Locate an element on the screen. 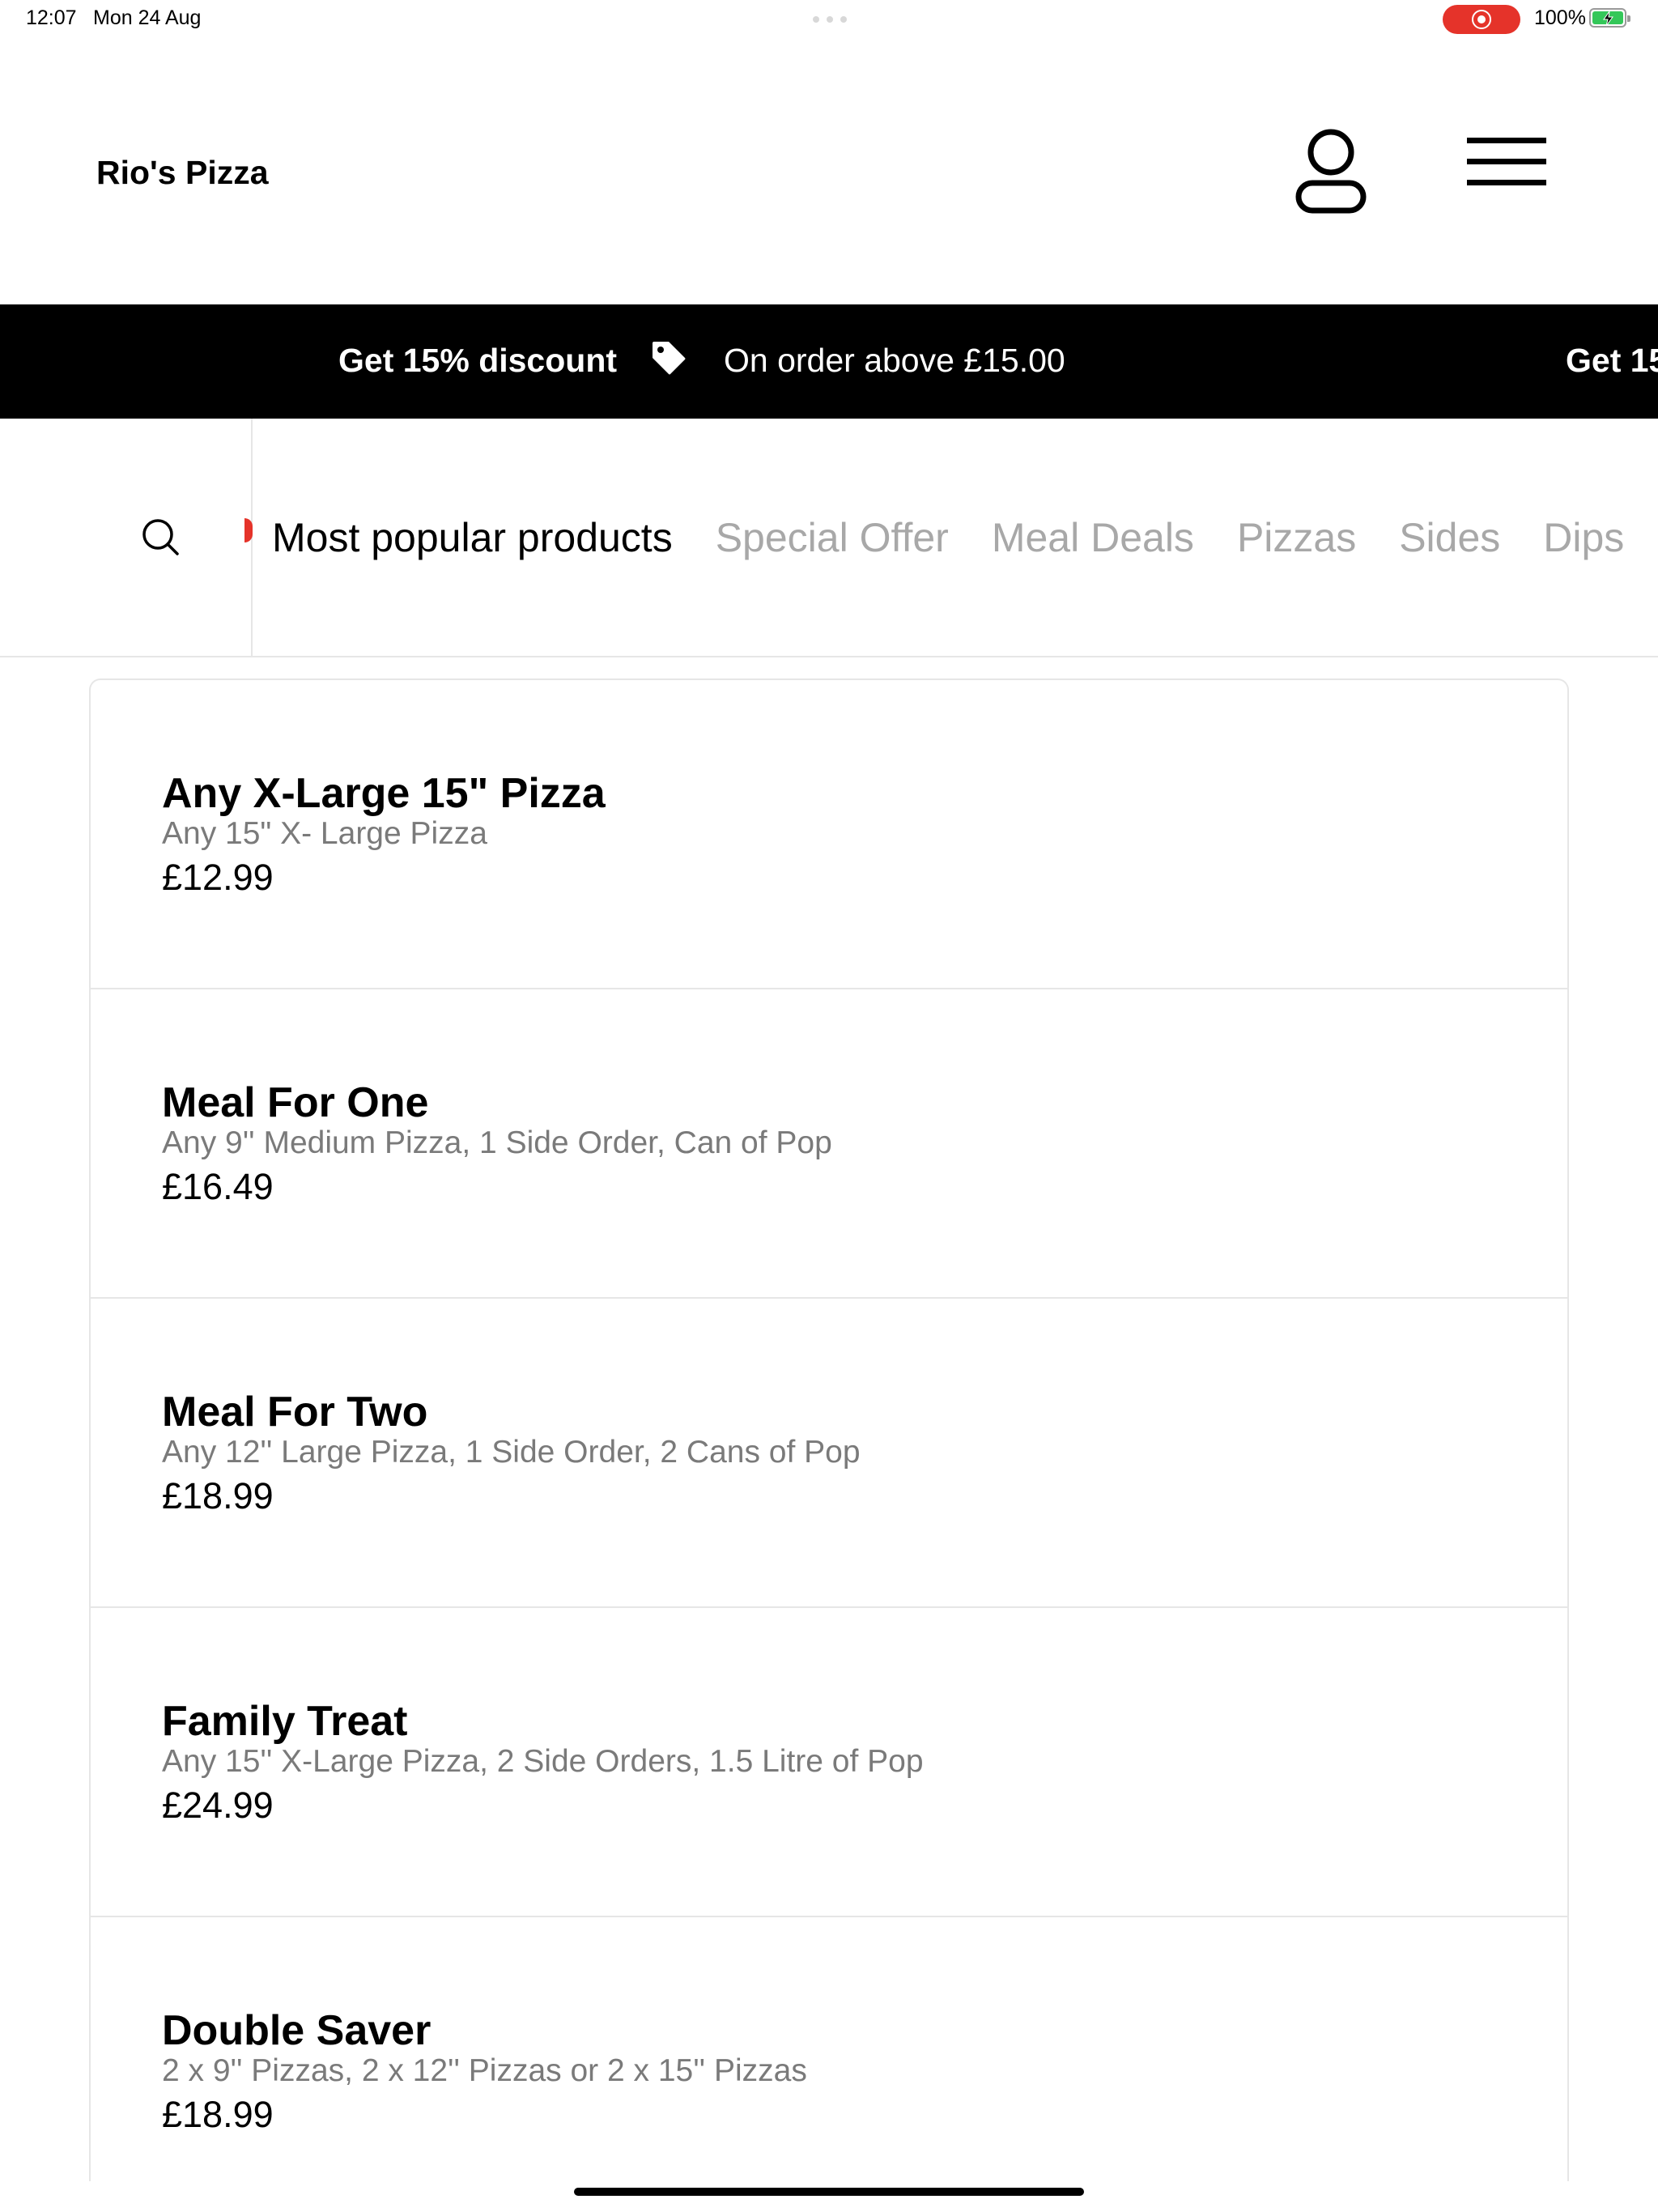 This screenshot has width=1658, height=2212. person-icon is located at coordinates (1331, 172).